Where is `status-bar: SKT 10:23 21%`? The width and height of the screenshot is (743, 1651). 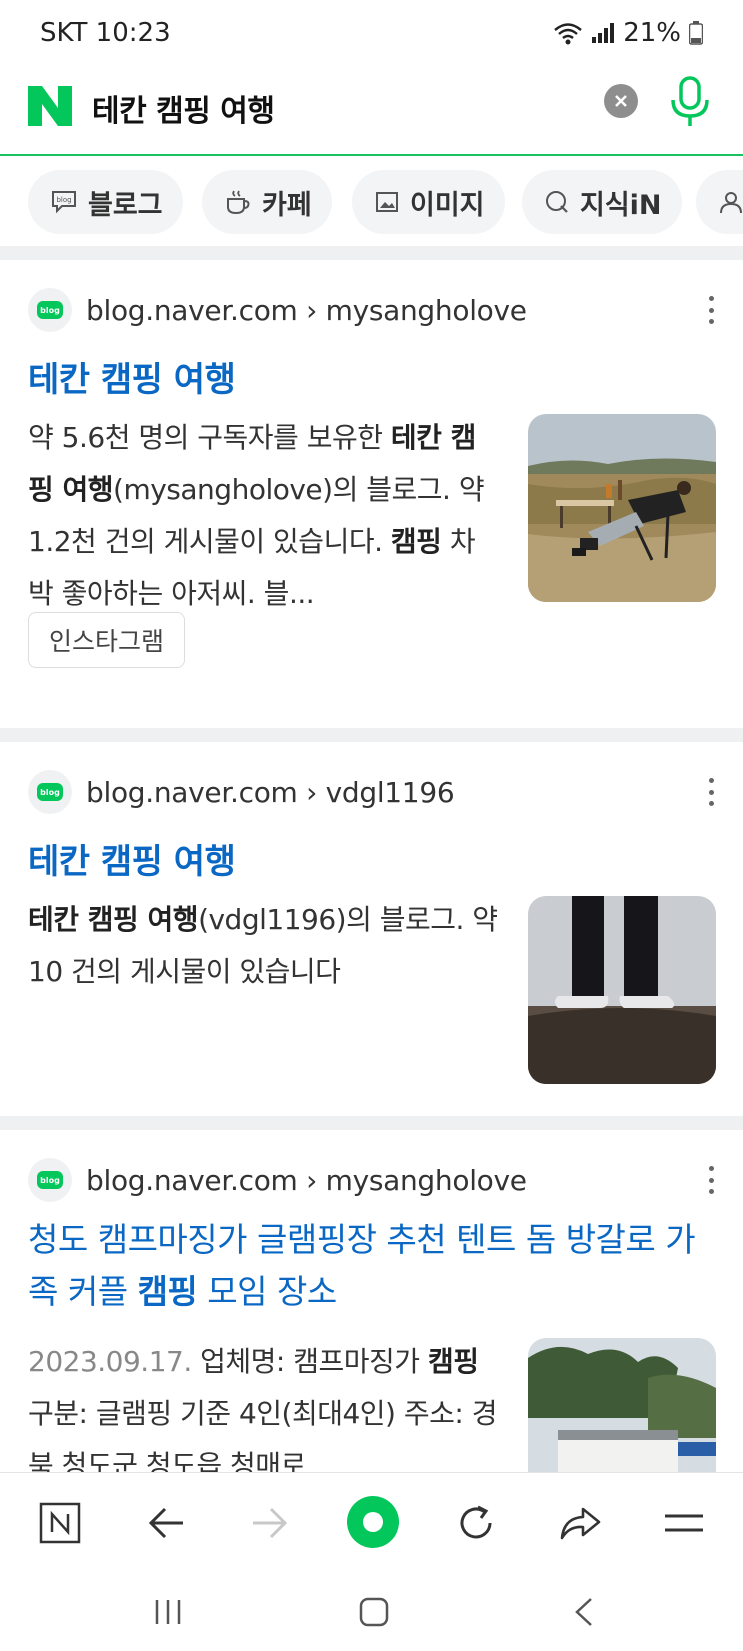
status-bar: SKT 10:23 21% is located at coordinates (371, 33).